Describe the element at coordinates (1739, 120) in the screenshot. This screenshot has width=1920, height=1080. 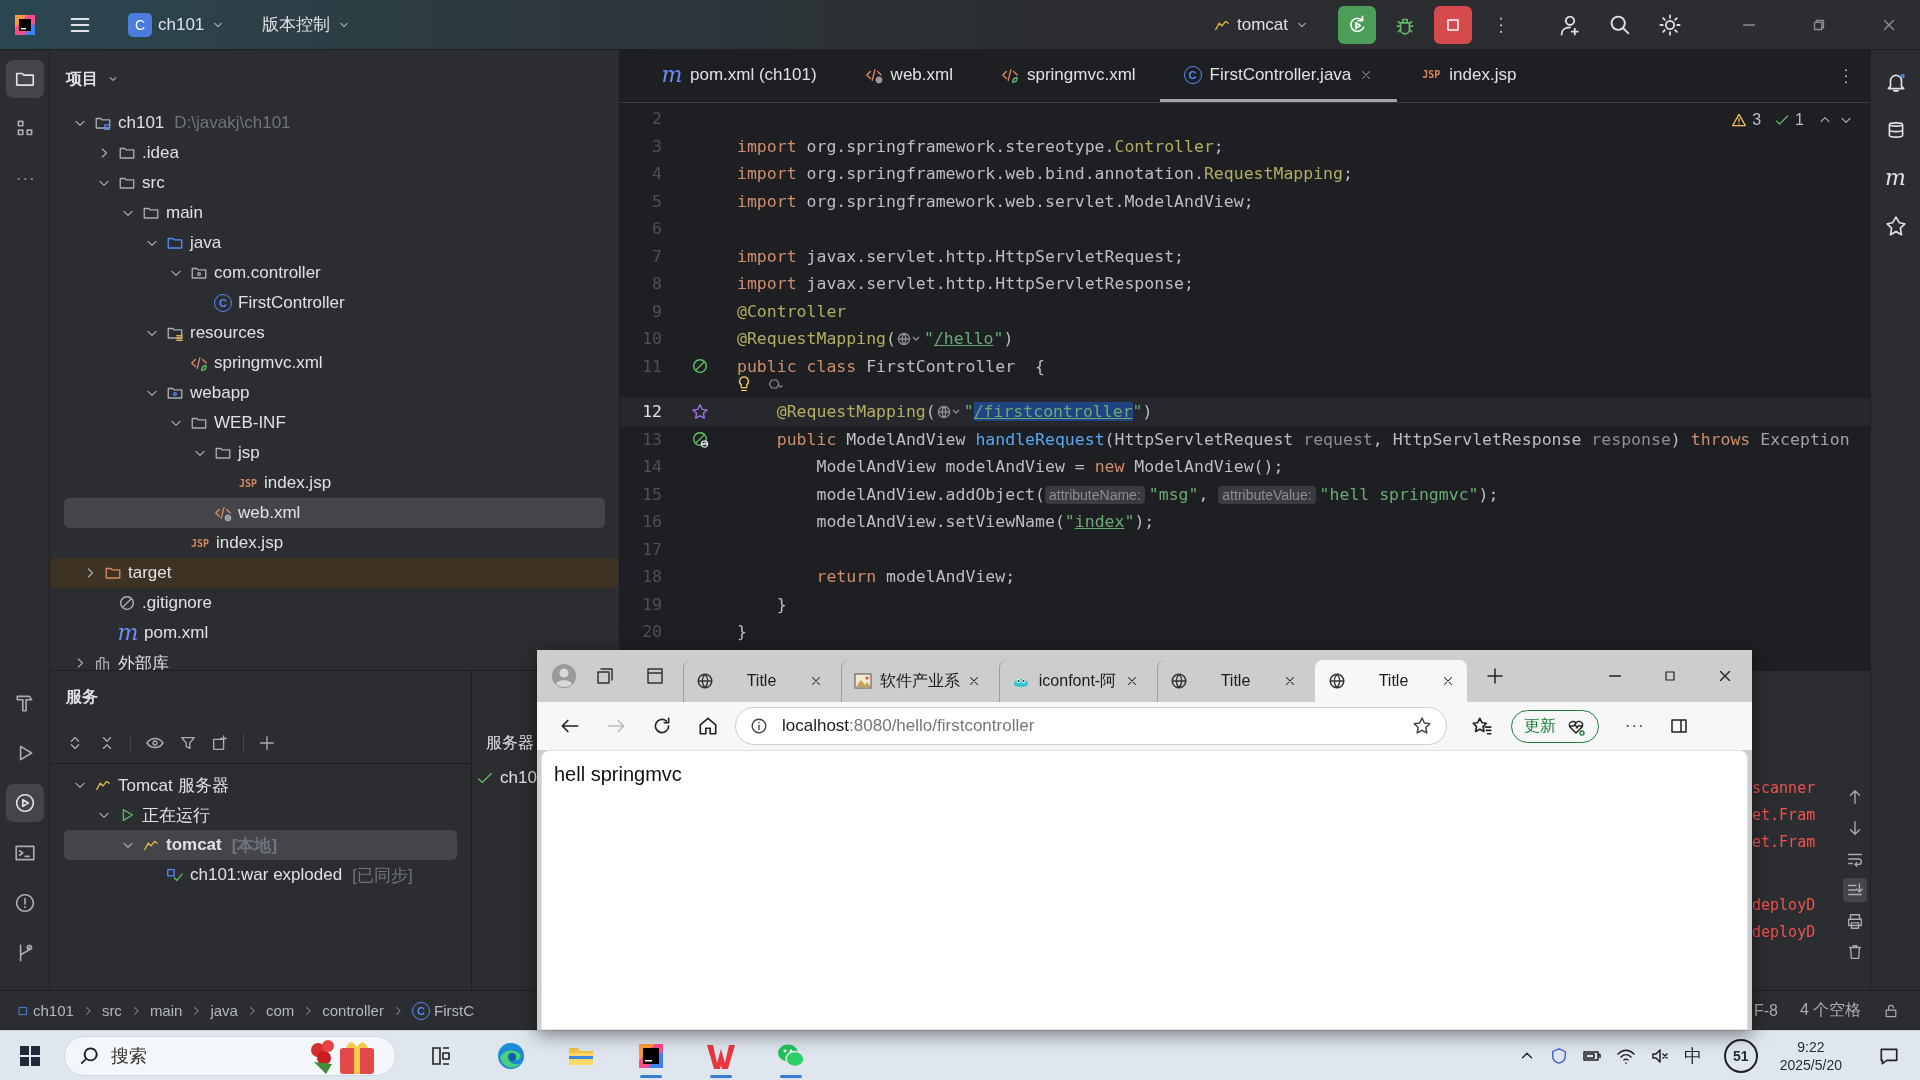
I see `warning-icon` at that location.